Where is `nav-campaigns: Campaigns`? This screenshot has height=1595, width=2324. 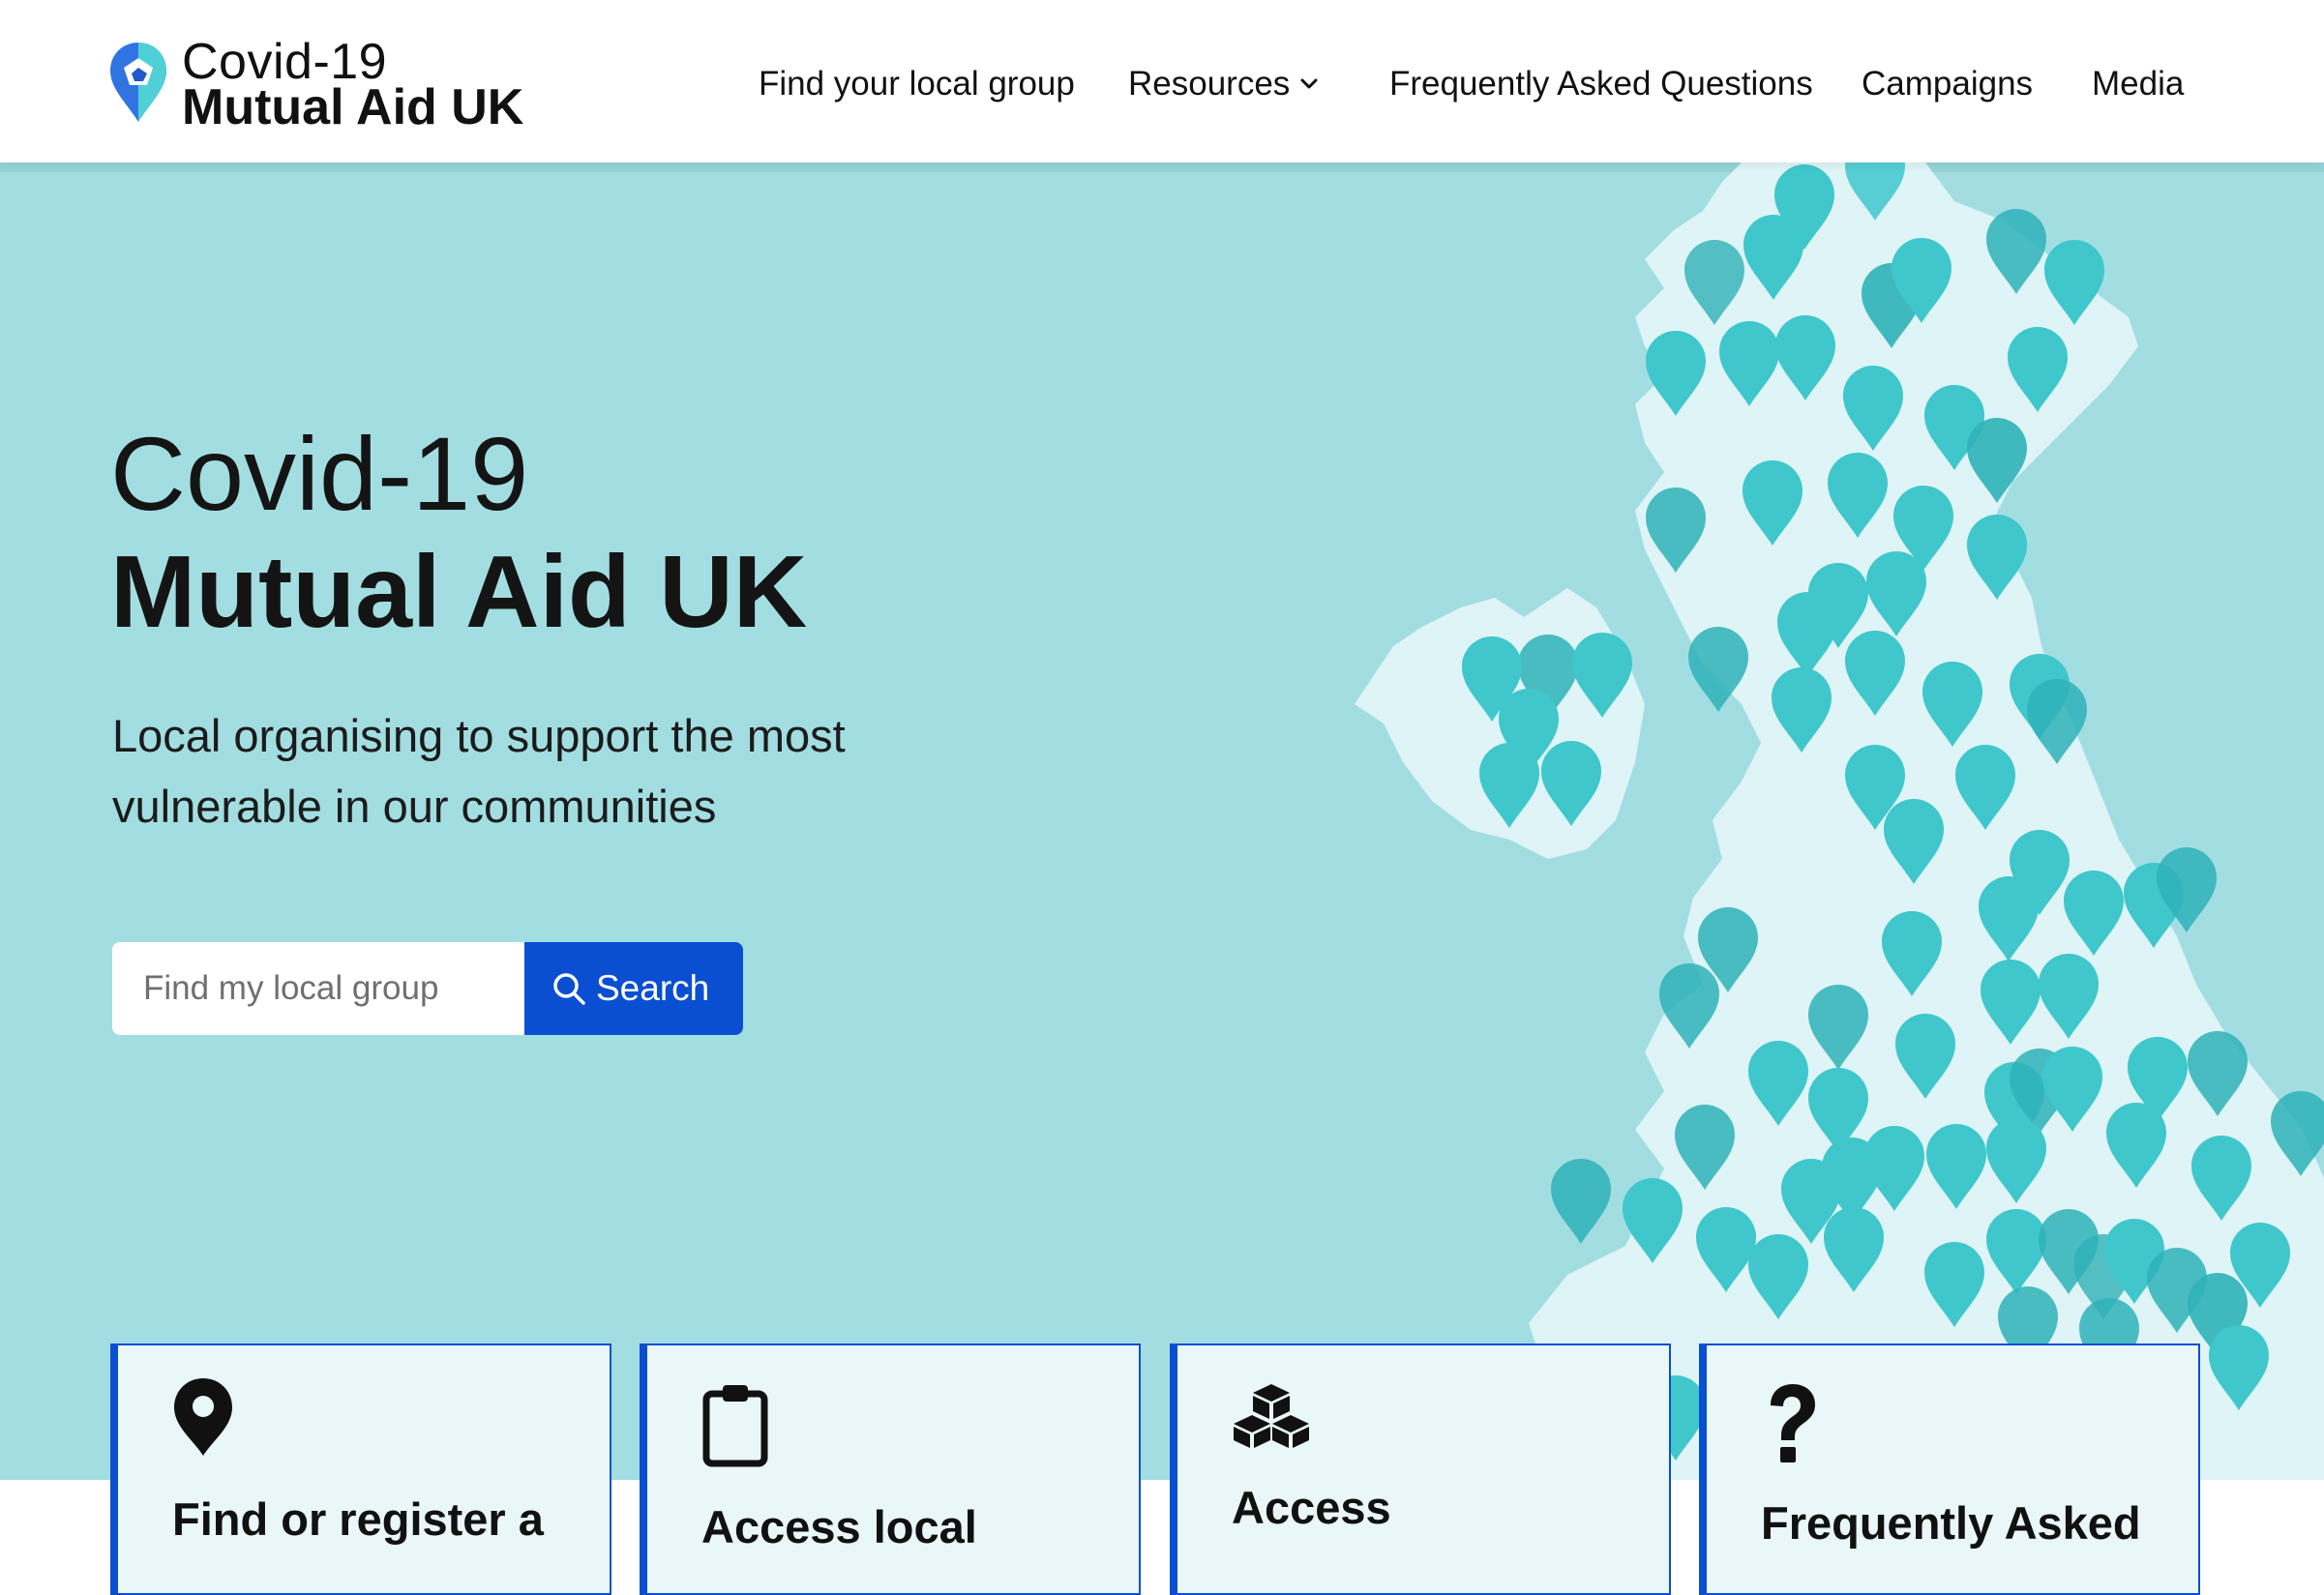 nav-campaigns: Campaigns is located at coordinates (1948, 84).